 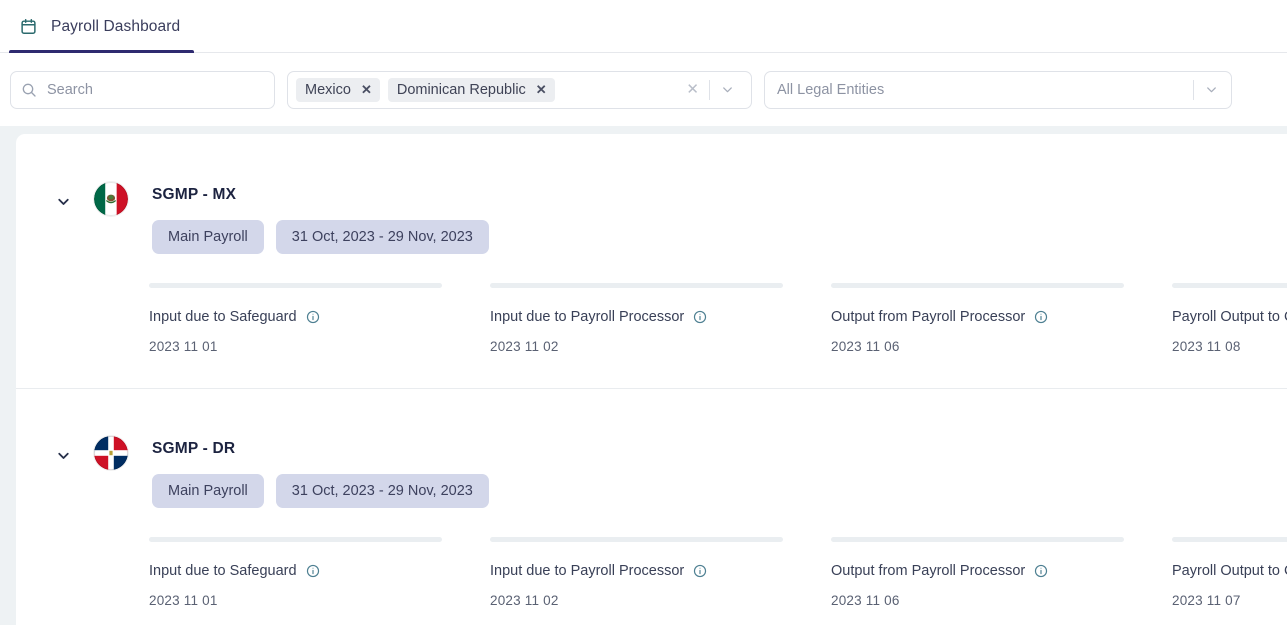 What do you see at coordinates (831, 89) in the screenshot?
I see `legal-entity-placeholder: All Legal Entities` at bounding box center [831, 89].